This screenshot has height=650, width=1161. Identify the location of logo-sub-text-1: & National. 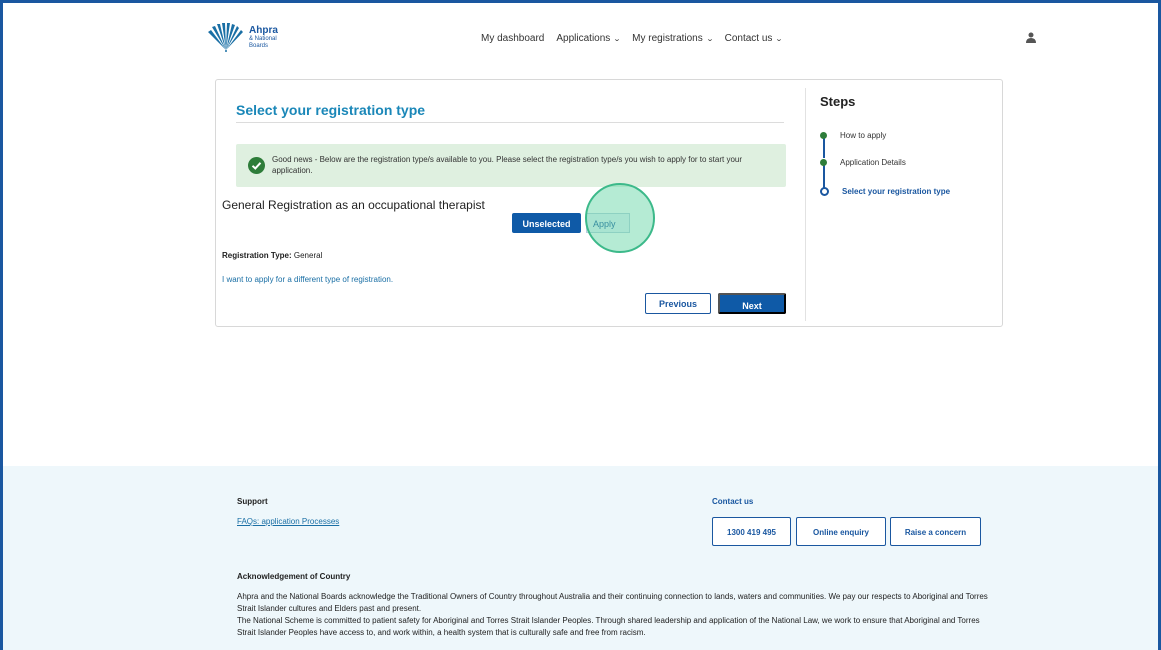
(263, 38).